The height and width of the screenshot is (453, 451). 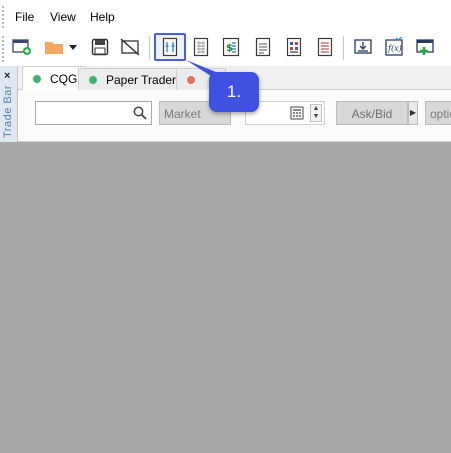 I want to click on folder-icon, so click(x=54, y=48).